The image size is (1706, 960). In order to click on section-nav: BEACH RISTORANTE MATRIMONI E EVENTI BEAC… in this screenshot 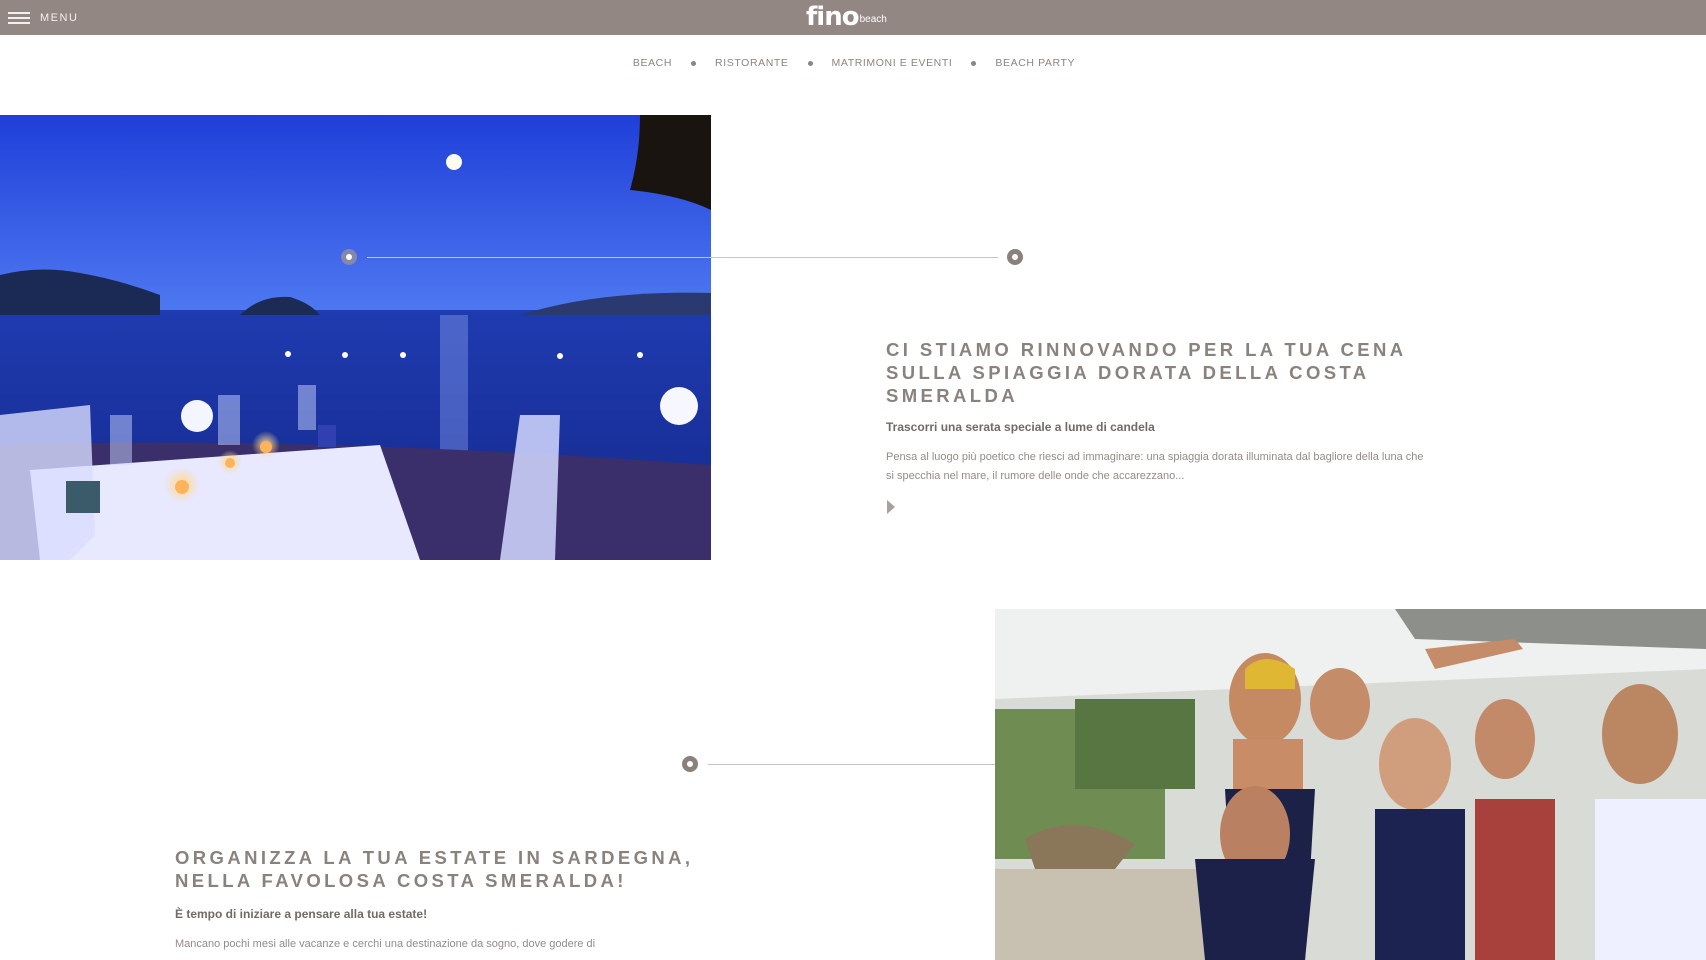, I will do `click(853, 63)`.